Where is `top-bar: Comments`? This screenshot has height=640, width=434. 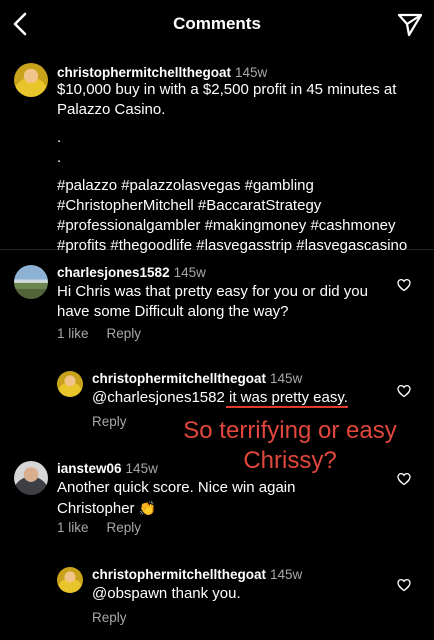
top-bar: Comments is located at coordinates (217, 25).